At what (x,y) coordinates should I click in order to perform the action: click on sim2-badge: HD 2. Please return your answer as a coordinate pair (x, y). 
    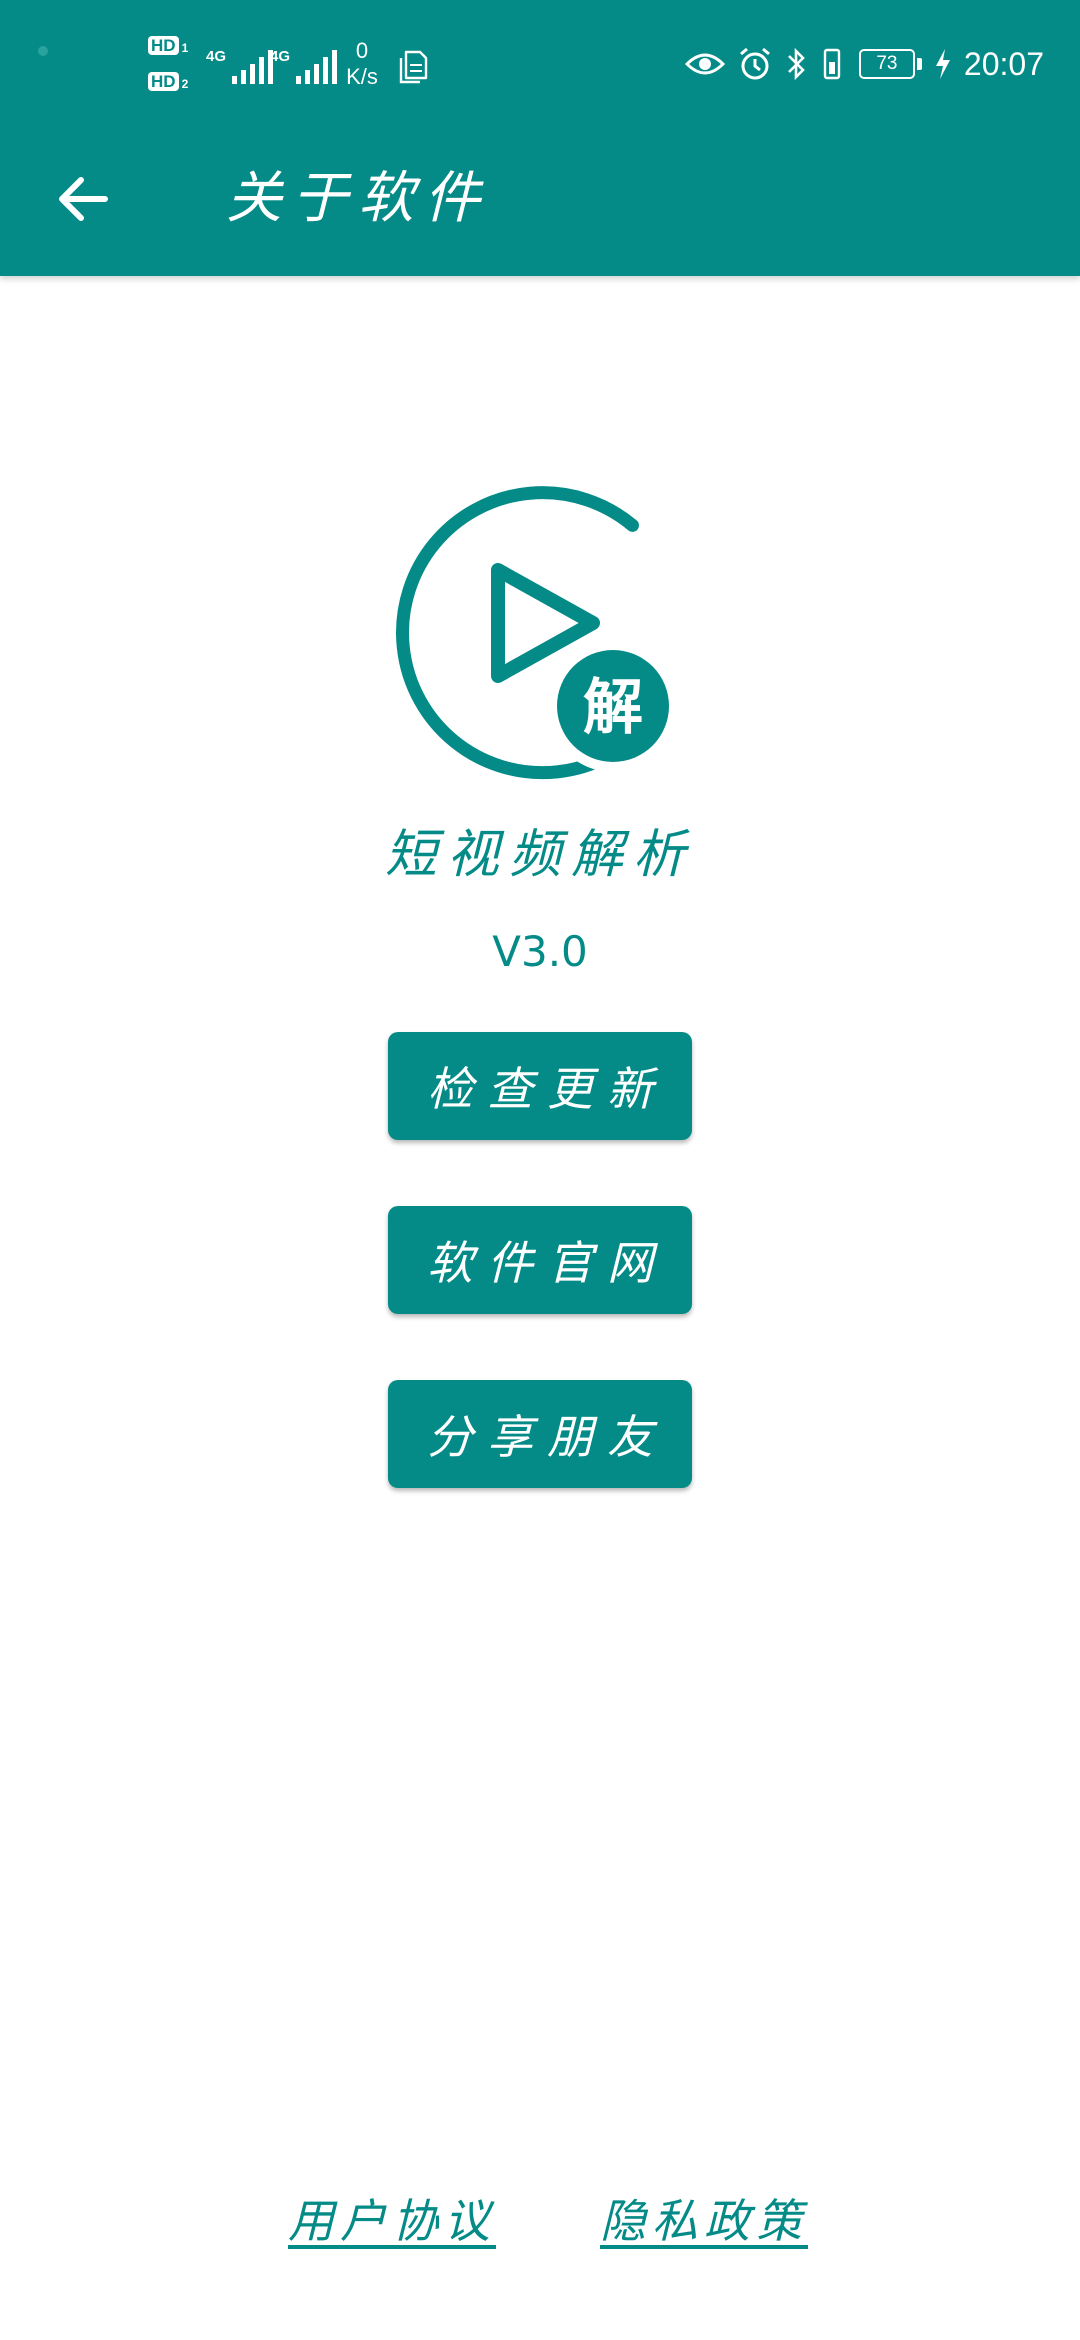
    Looking at the image, I should click on (168, 81).